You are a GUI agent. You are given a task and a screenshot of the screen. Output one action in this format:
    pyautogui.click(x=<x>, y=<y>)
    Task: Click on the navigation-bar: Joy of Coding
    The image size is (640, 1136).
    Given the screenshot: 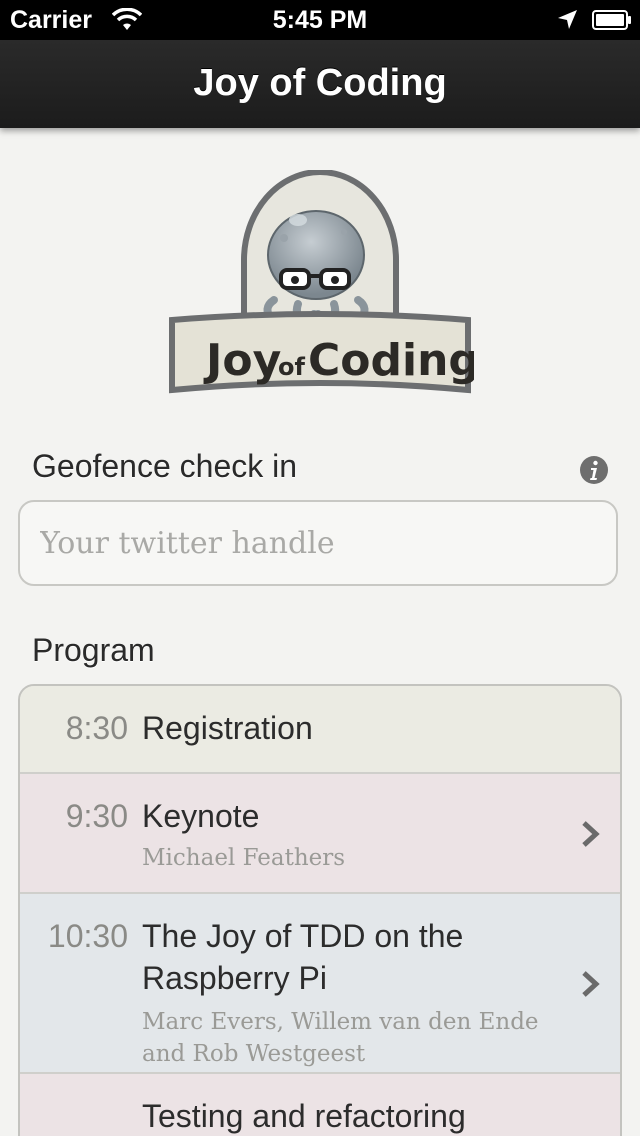 What is the action you would take?
    pyautogui.click(x=320, y=84)
    